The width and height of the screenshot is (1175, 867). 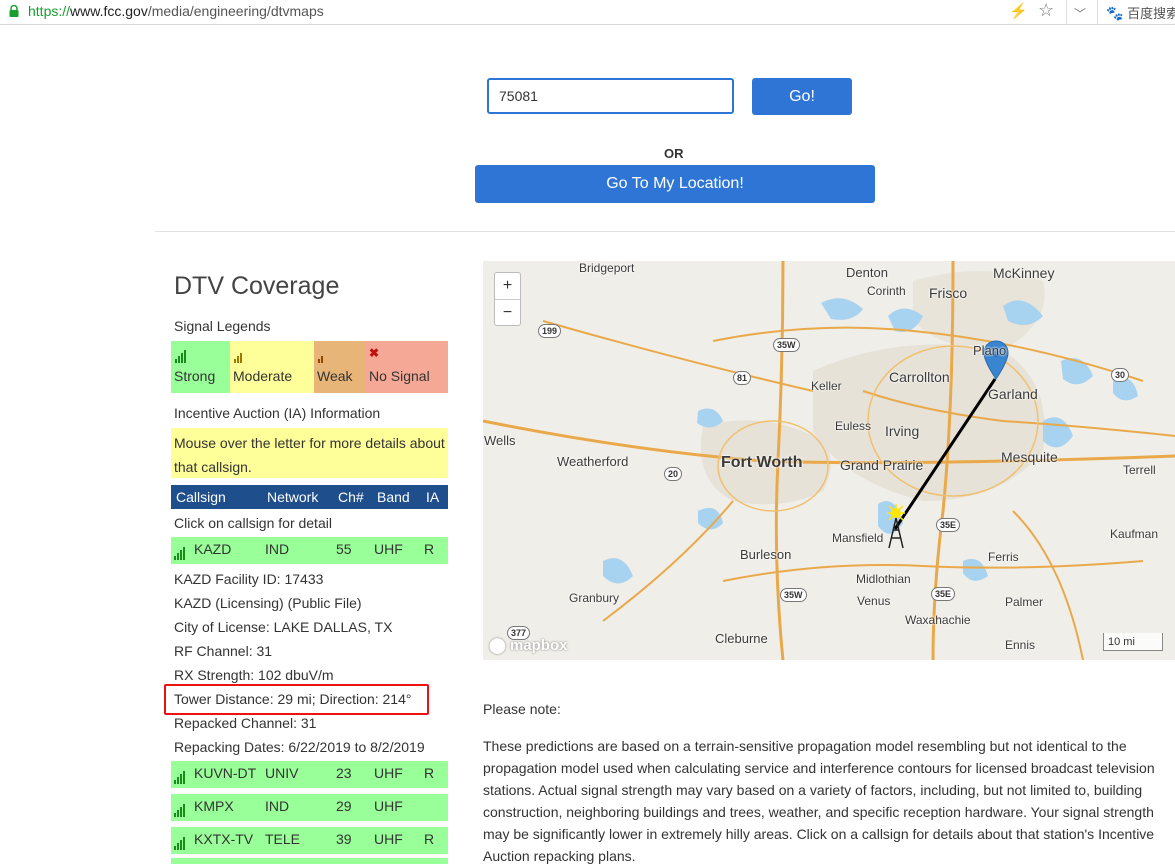 What do you see at coordinates (674, 153) in the screenshot?
I see `or-label: OR` at bounding box center [674, 153].